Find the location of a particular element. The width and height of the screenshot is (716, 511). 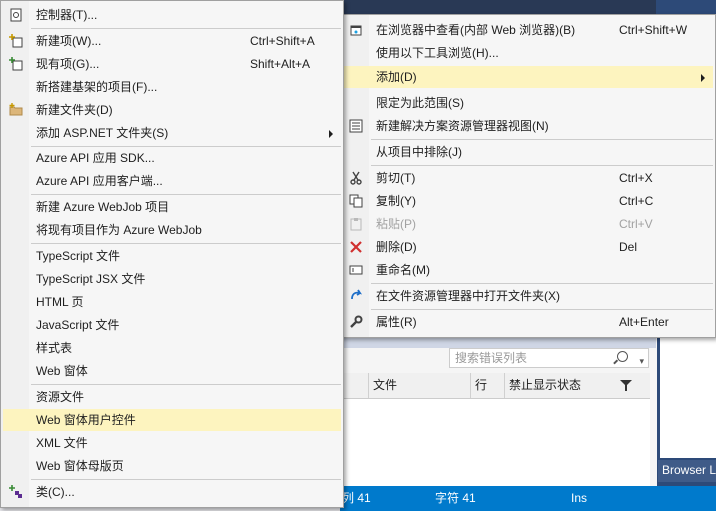

menu-item-delete: 删除(D) Del is located at coordinates (528, 247).